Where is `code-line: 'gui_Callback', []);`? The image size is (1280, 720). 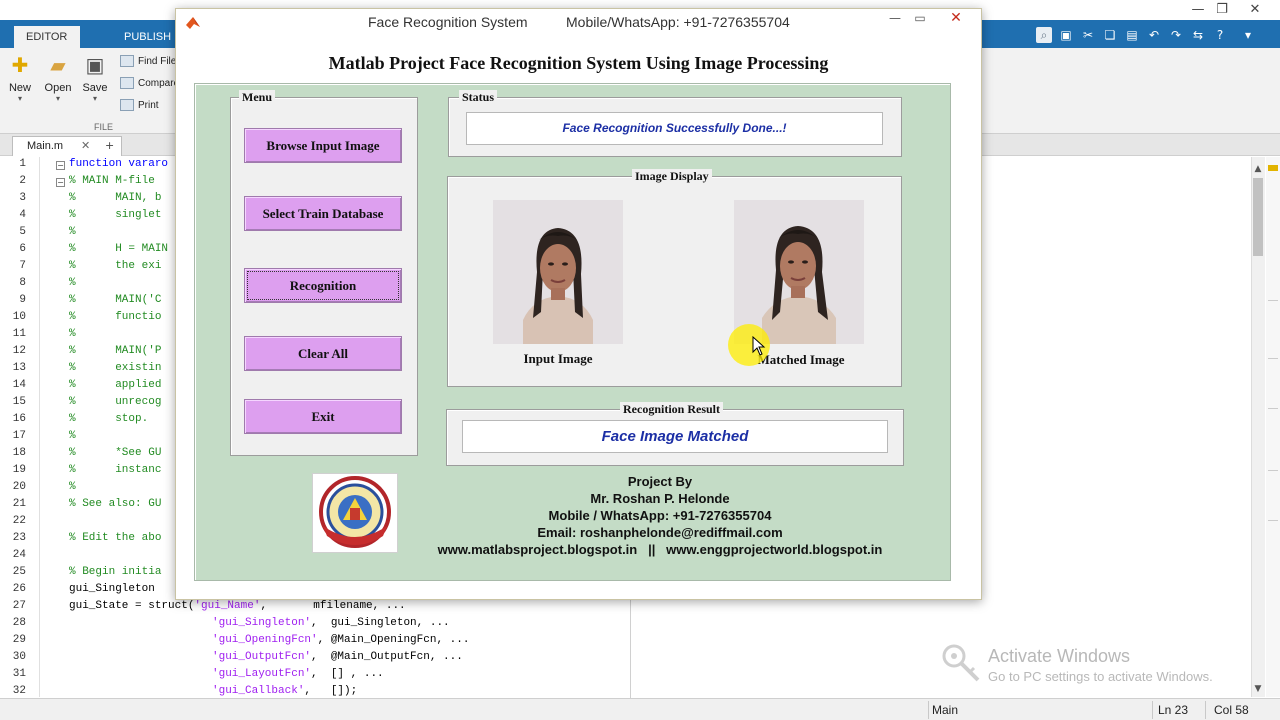 code-line: 'gui_Callback', []); is located at coordinates (285, 691).